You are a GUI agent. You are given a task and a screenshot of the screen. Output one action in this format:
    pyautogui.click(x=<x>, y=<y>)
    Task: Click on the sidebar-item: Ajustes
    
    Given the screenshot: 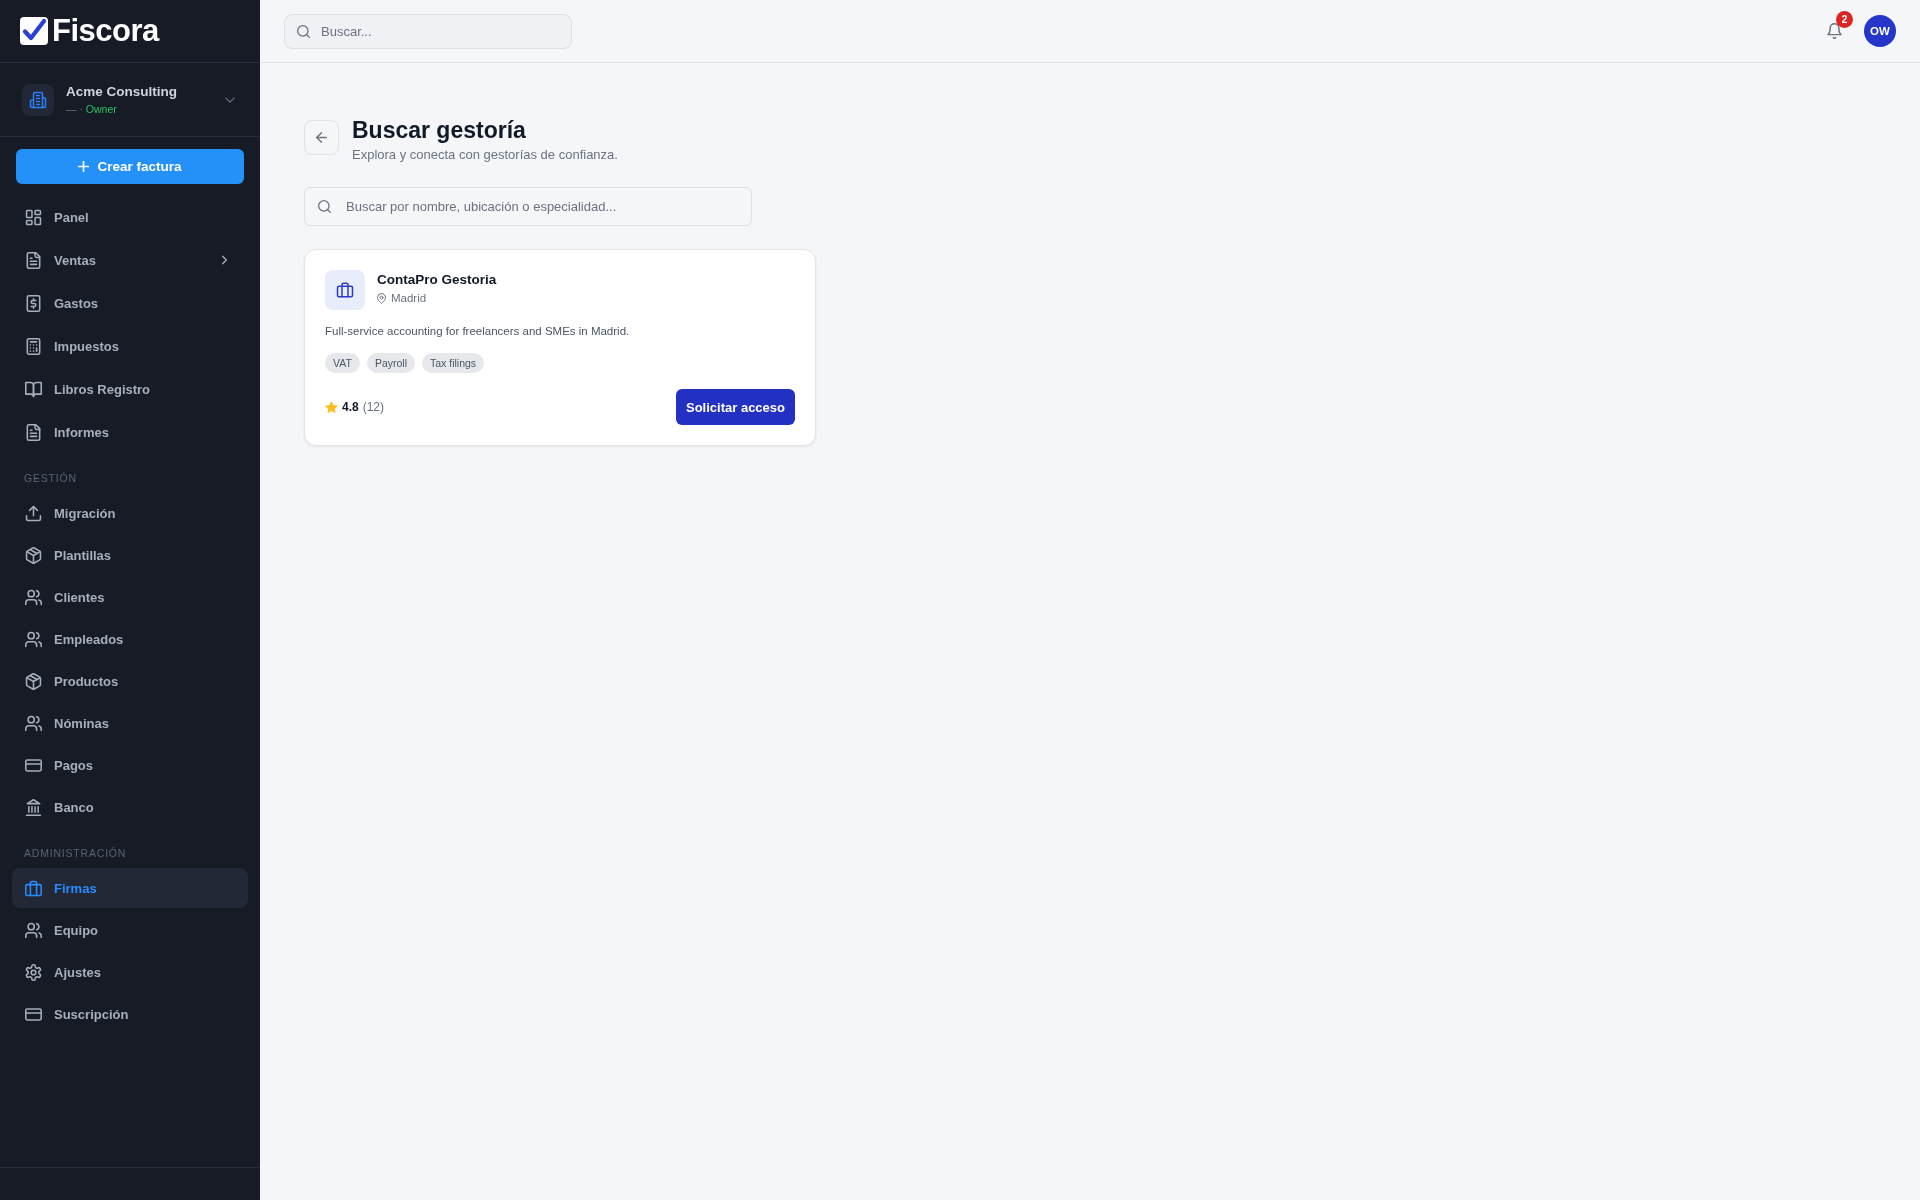 What is the action you would take?
    pyautogui.click(x=130, y=972)
    